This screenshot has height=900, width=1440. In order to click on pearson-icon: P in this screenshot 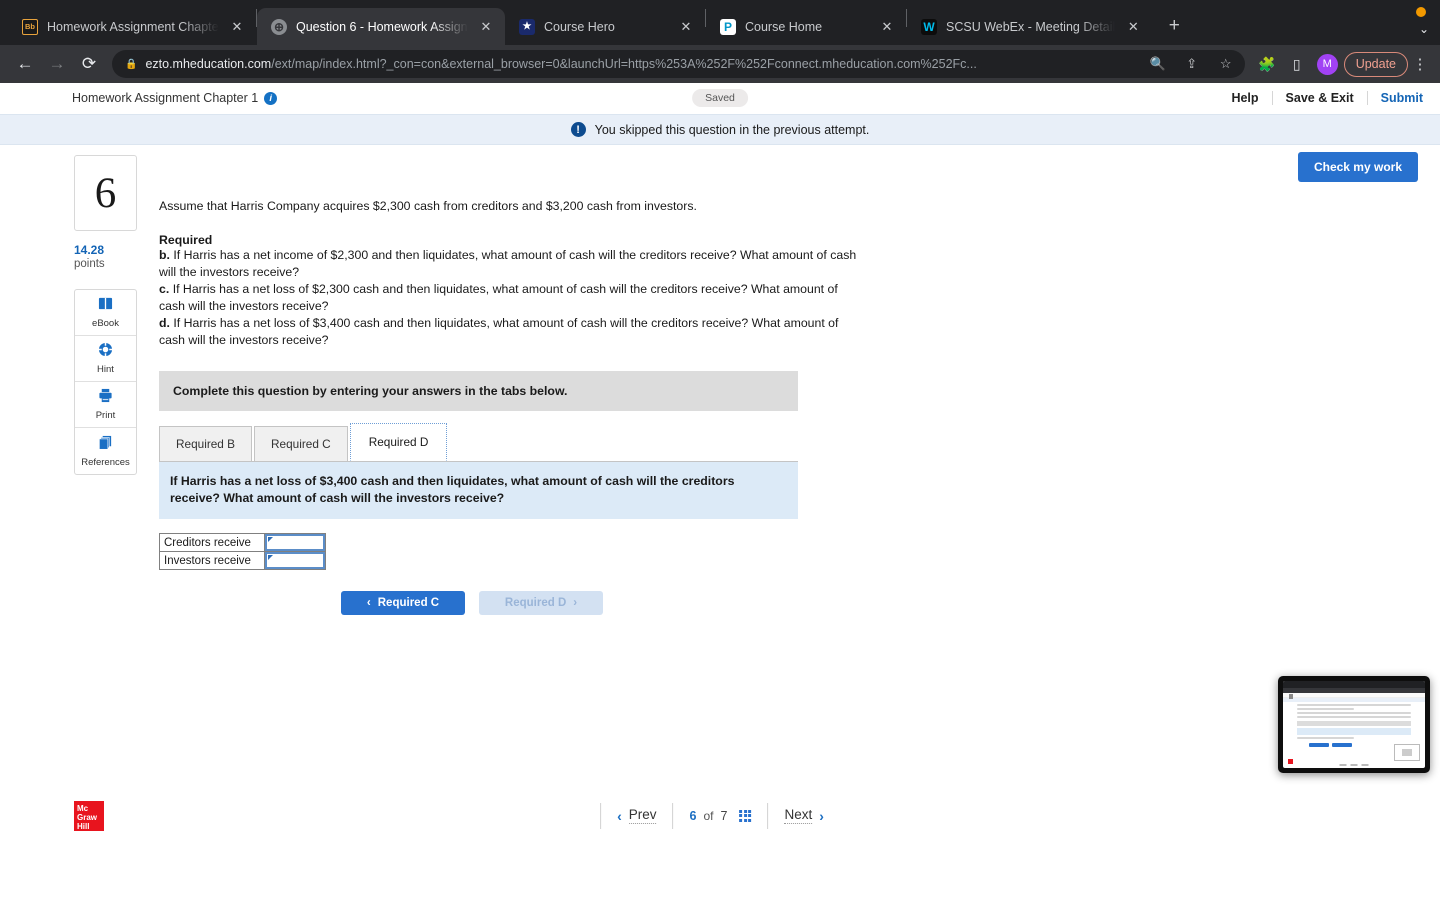, I will do `click(728, 26)`.